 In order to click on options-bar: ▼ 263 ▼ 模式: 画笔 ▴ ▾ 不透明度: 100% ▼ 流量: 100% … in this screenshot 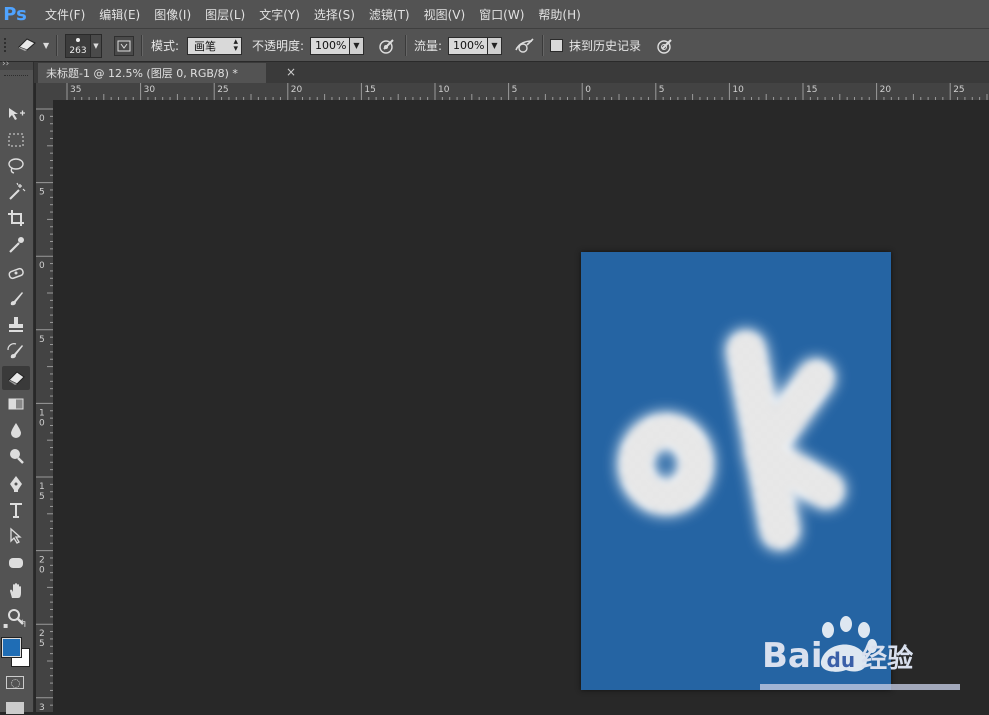, I will do `click(494, 45)`.